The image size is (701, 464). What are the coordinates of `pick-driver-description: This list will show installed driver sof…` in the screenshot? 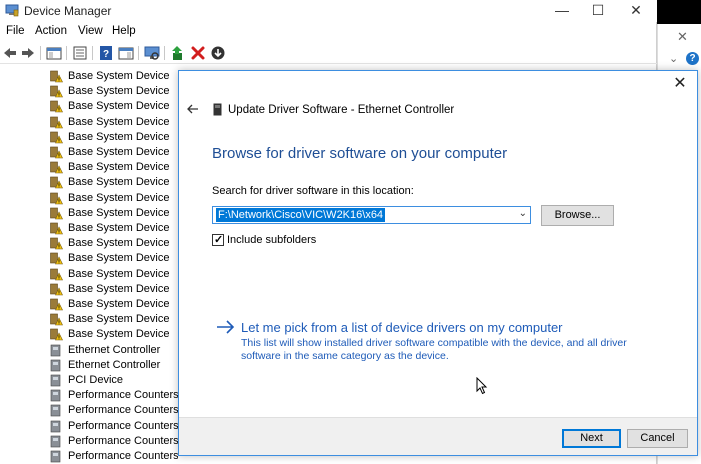 It's located at (434, 349).